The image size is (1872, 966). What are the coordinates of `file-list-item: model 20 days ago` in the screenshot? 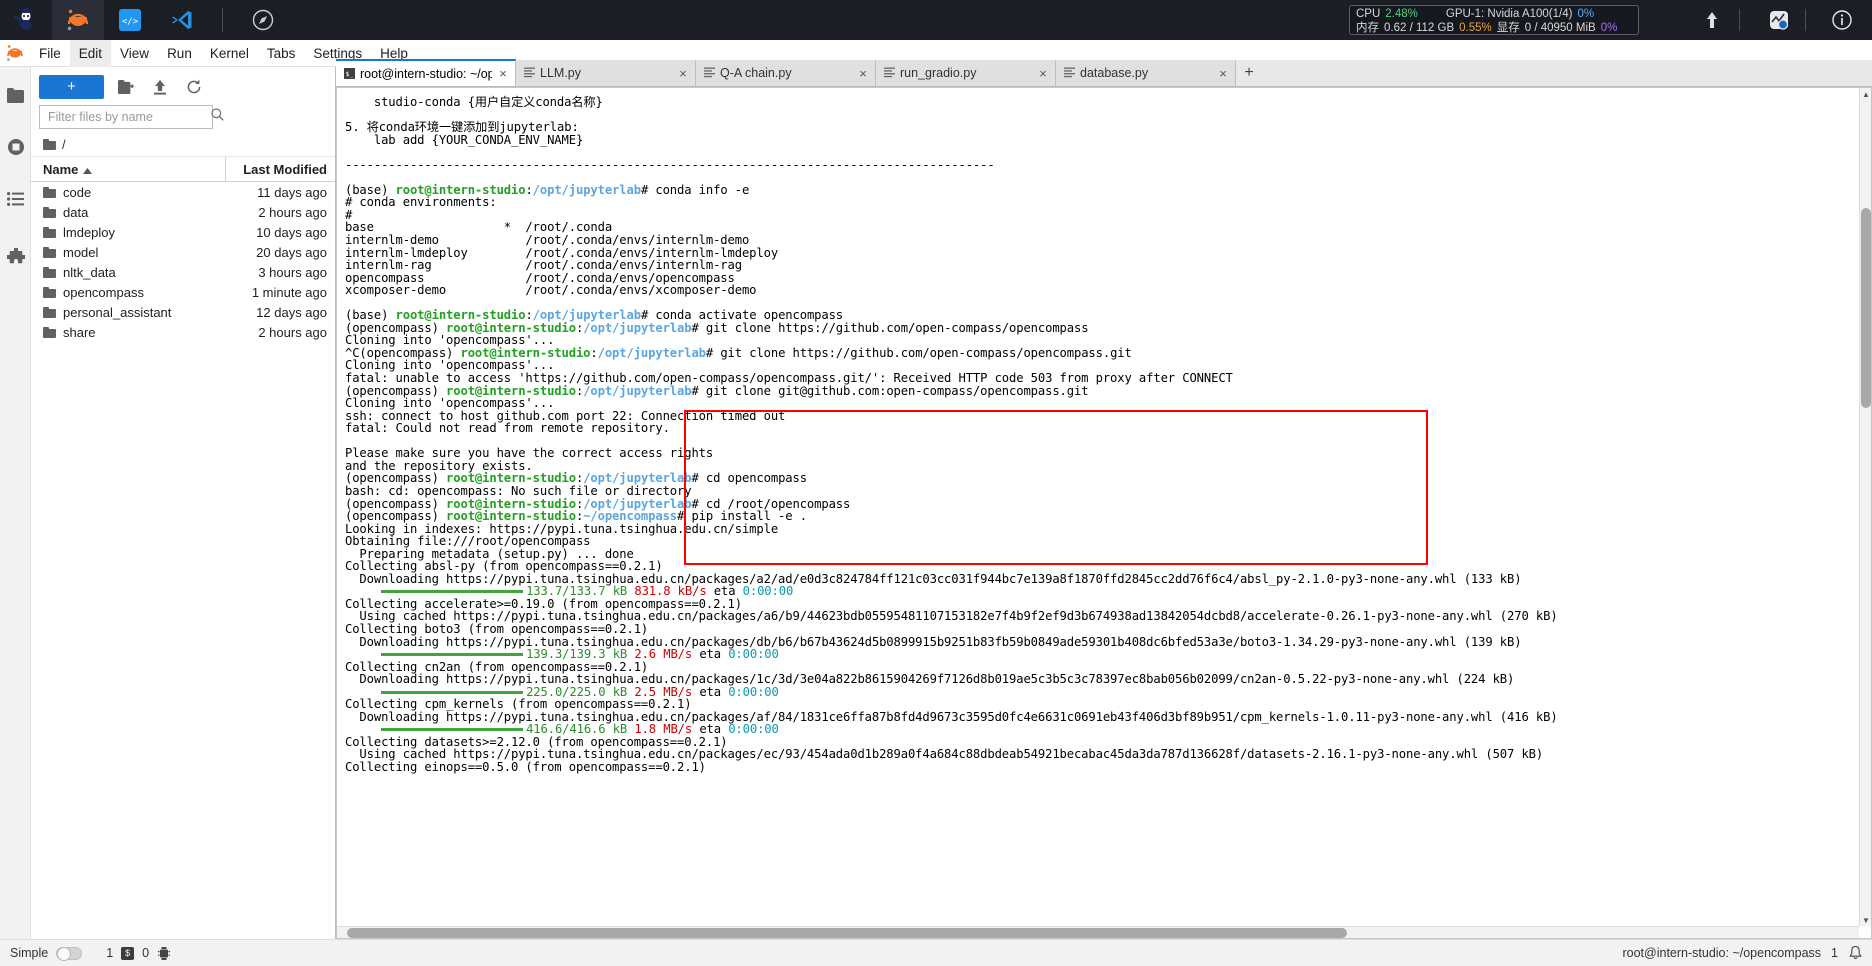 It's located at (183, 252).